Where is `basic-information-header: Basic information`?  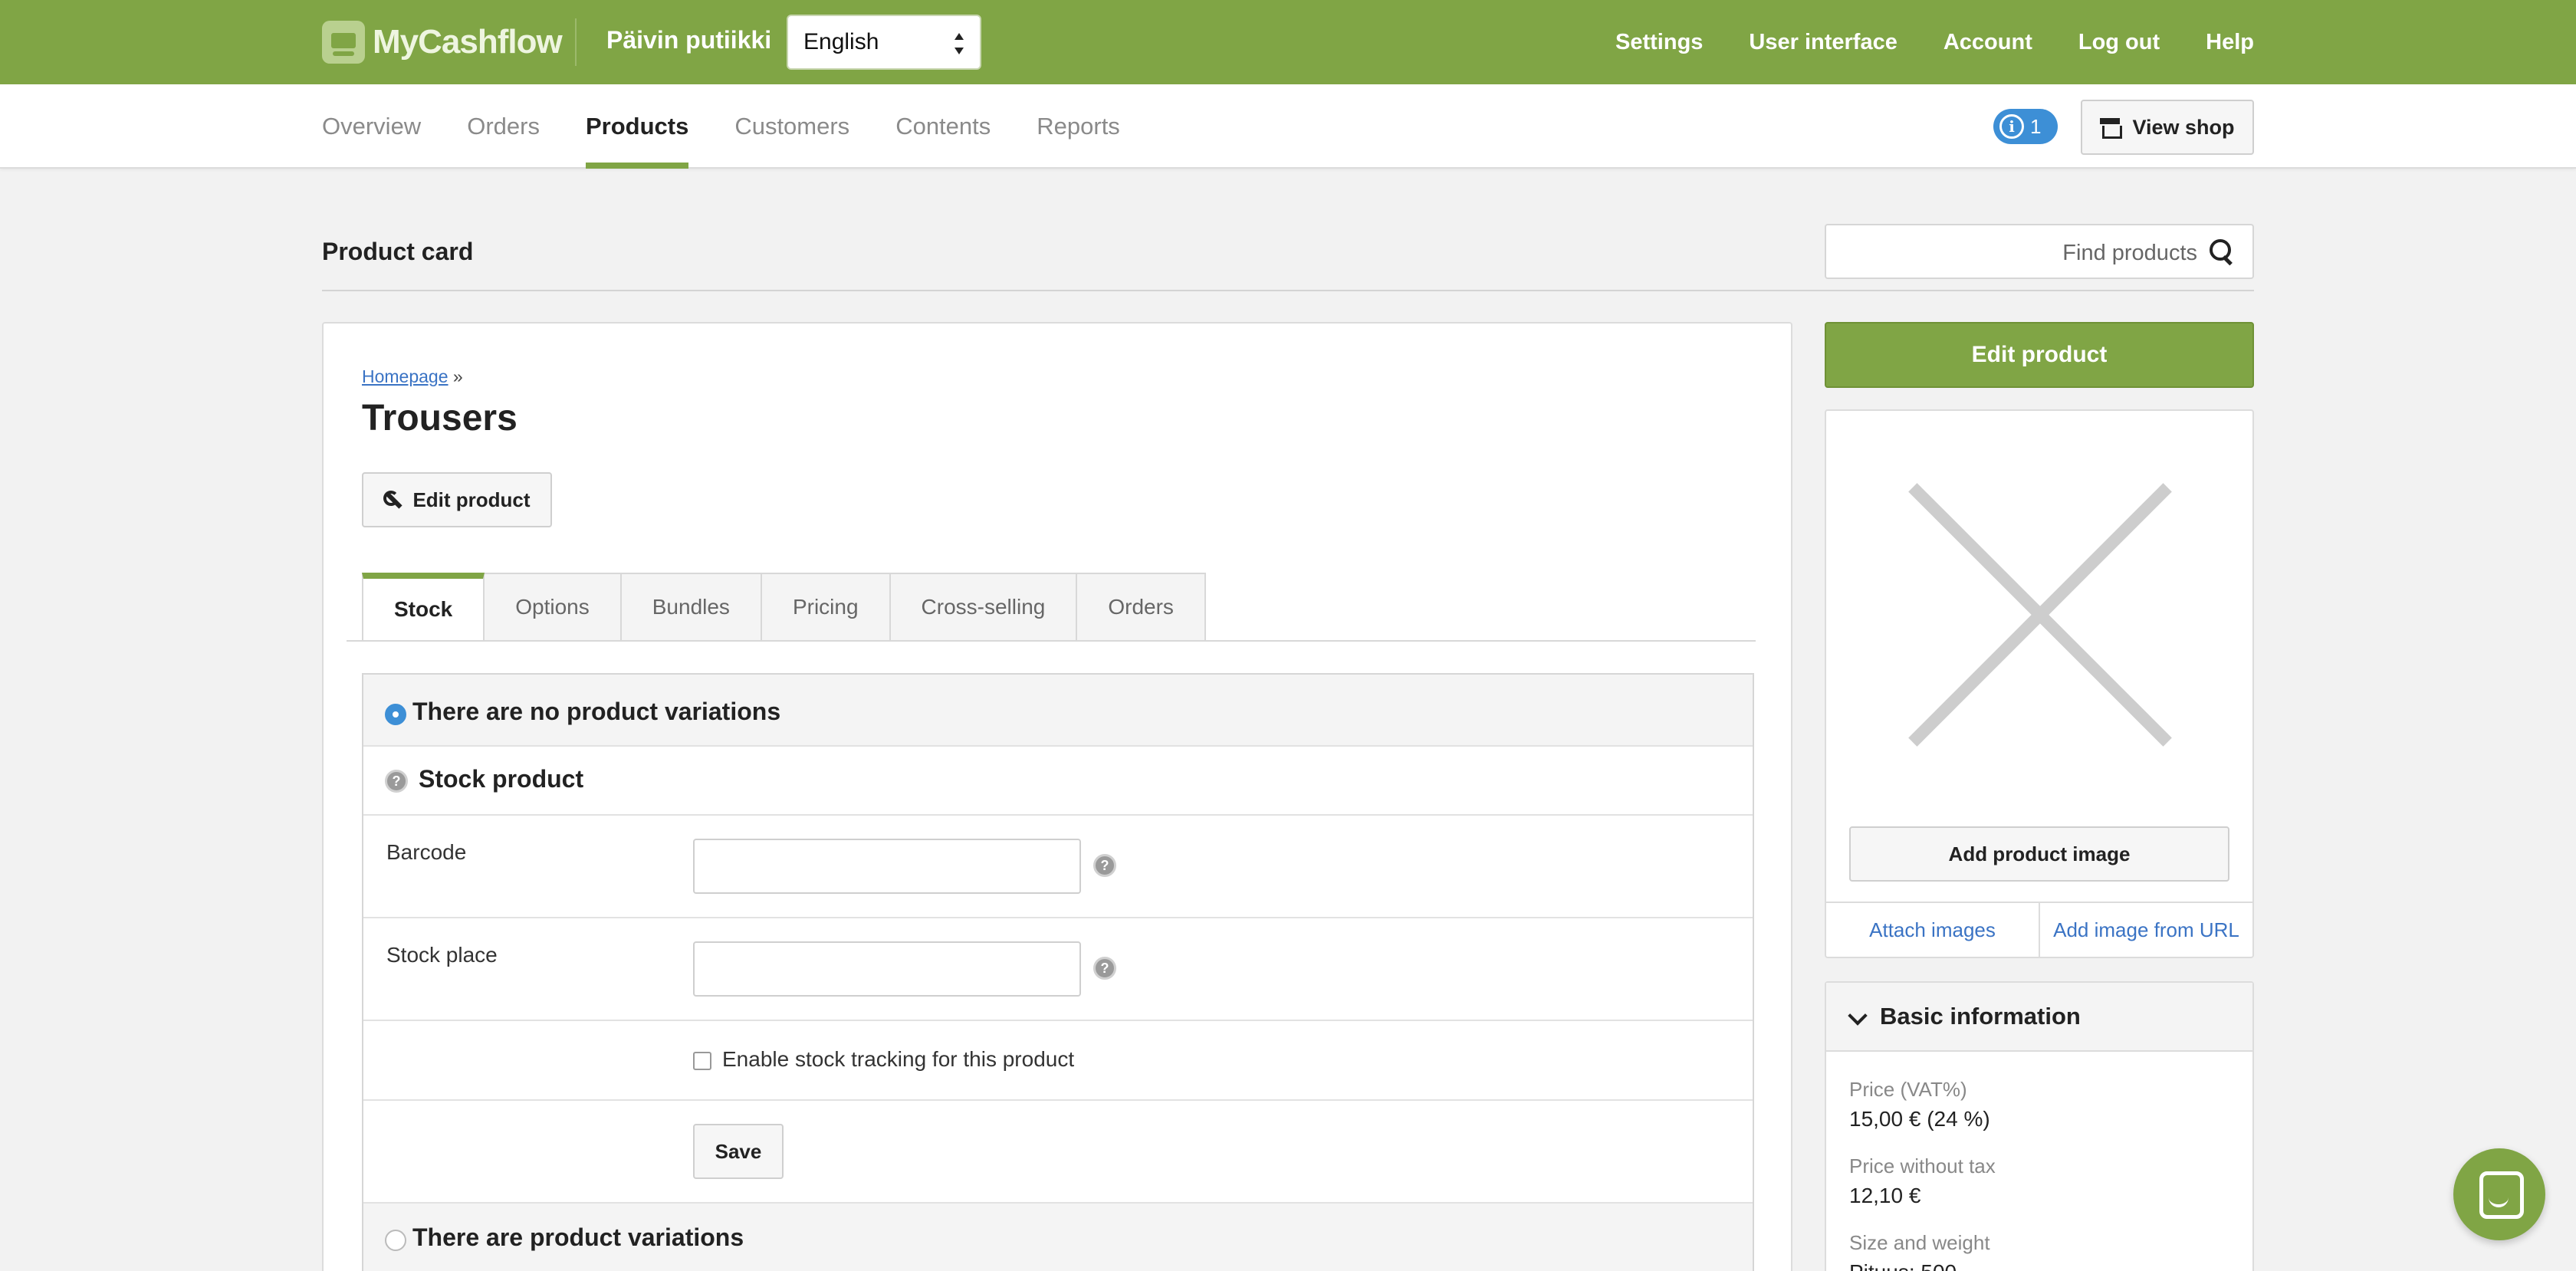
basic-information-header: Basic information is located at coordinates (2039, 1017).